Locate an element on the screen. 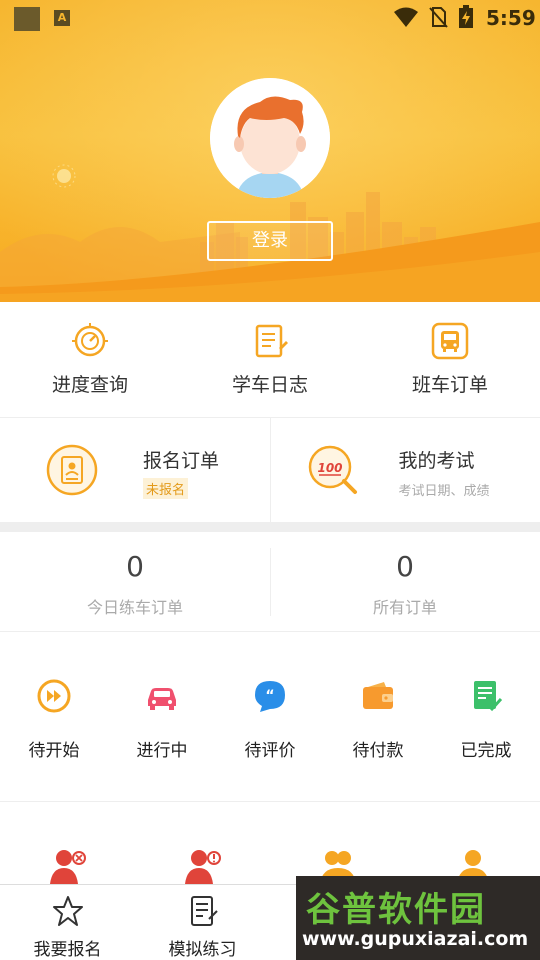  chat-icon: “ is located at coordinates (270, 696).